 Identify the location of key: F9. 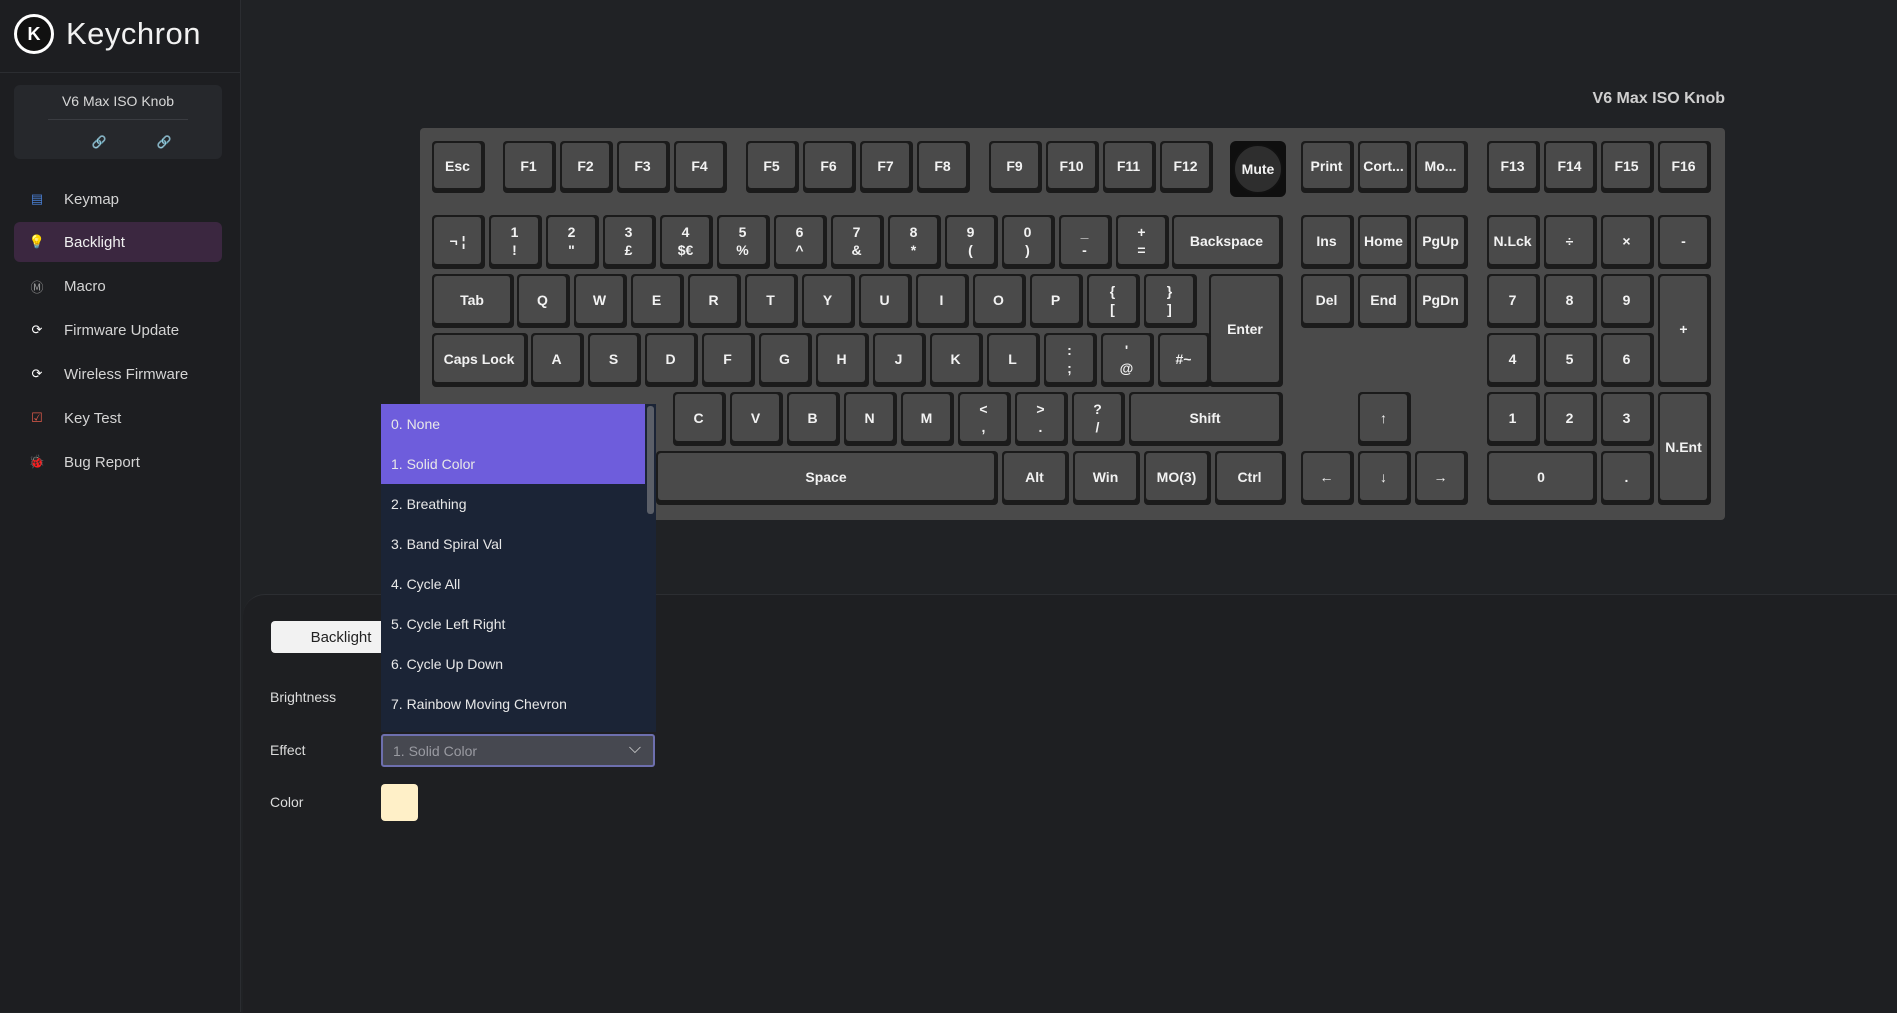
(1015, 167).